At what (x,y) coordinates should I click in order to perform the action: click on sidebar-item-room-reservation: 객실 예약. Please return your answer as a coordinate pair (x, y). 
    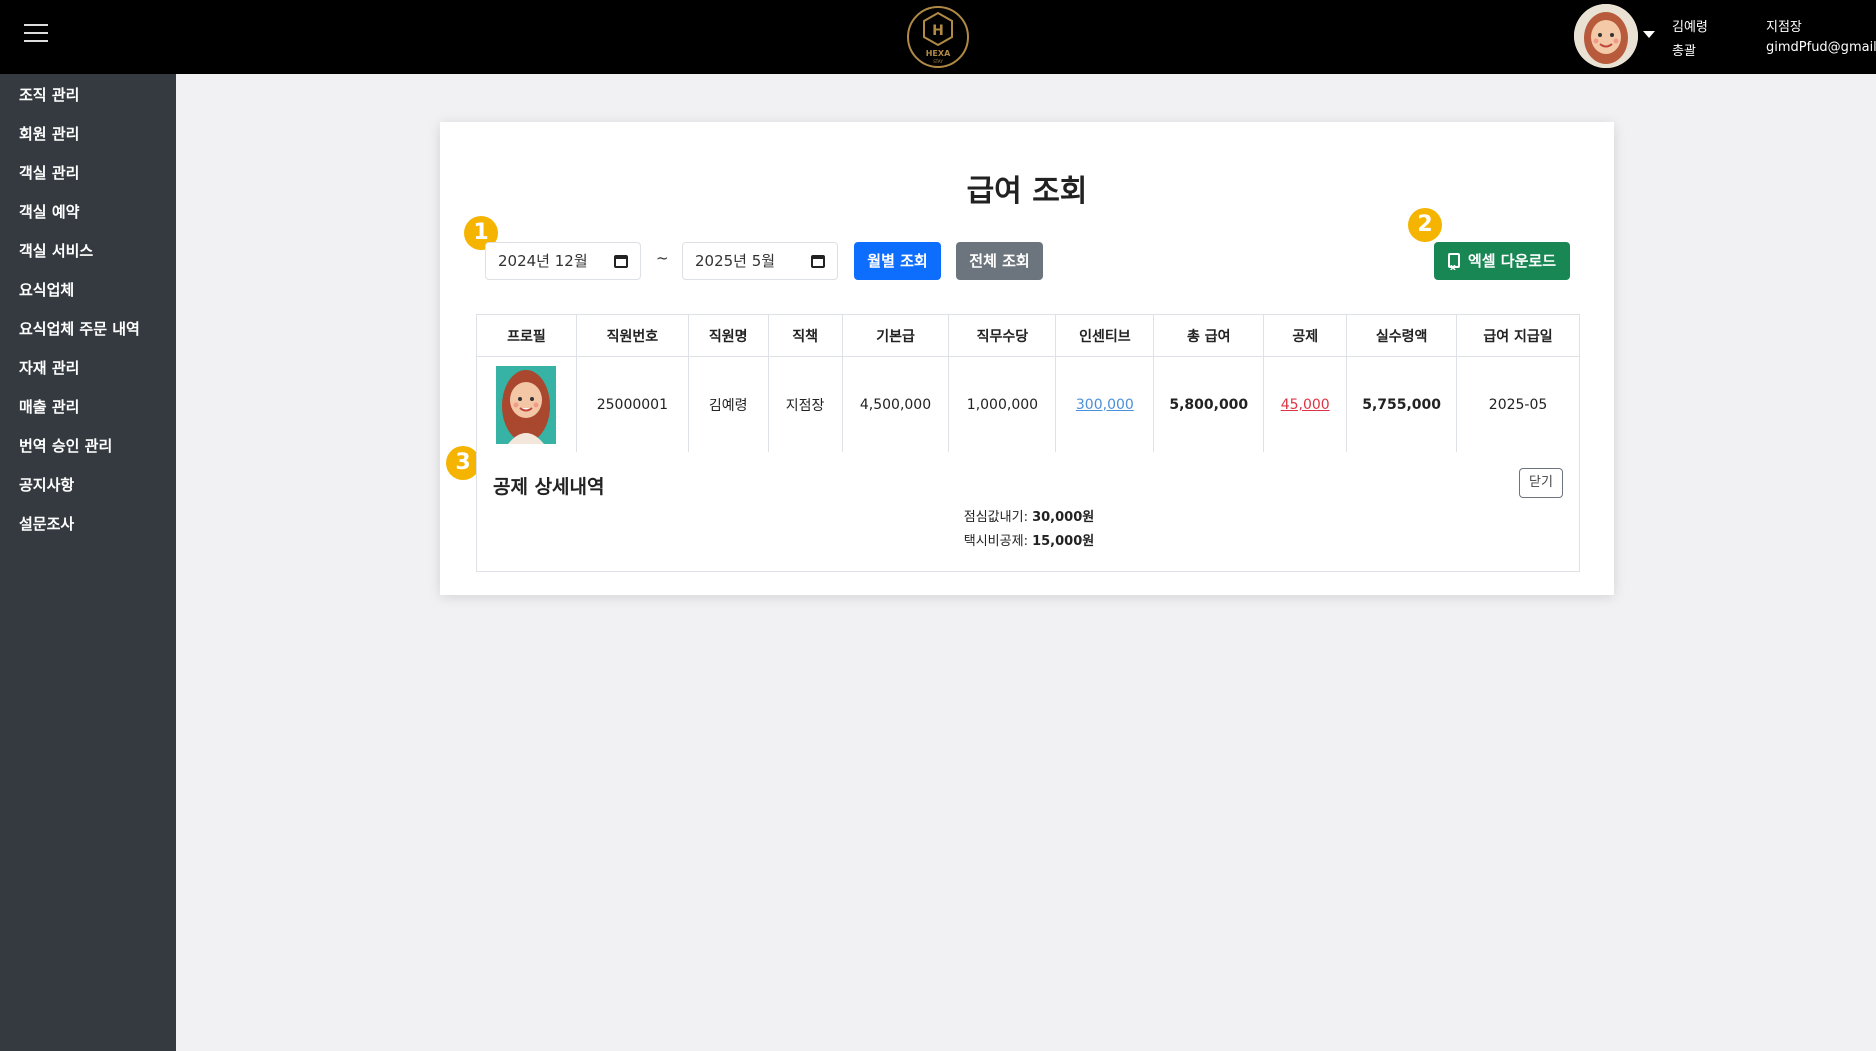
    Looking at the image, I should click on (49, 211).